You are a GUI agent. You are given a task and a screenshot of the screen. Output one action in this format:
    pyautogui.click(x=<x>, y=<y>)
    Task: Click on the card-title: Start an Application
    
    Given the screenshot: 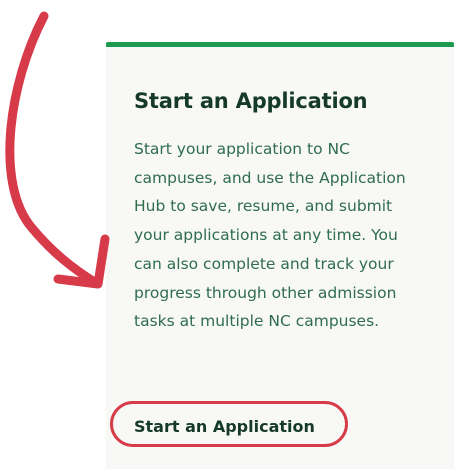 What is the action you would take?
    pyautogui.click(x=251, y=101)
    